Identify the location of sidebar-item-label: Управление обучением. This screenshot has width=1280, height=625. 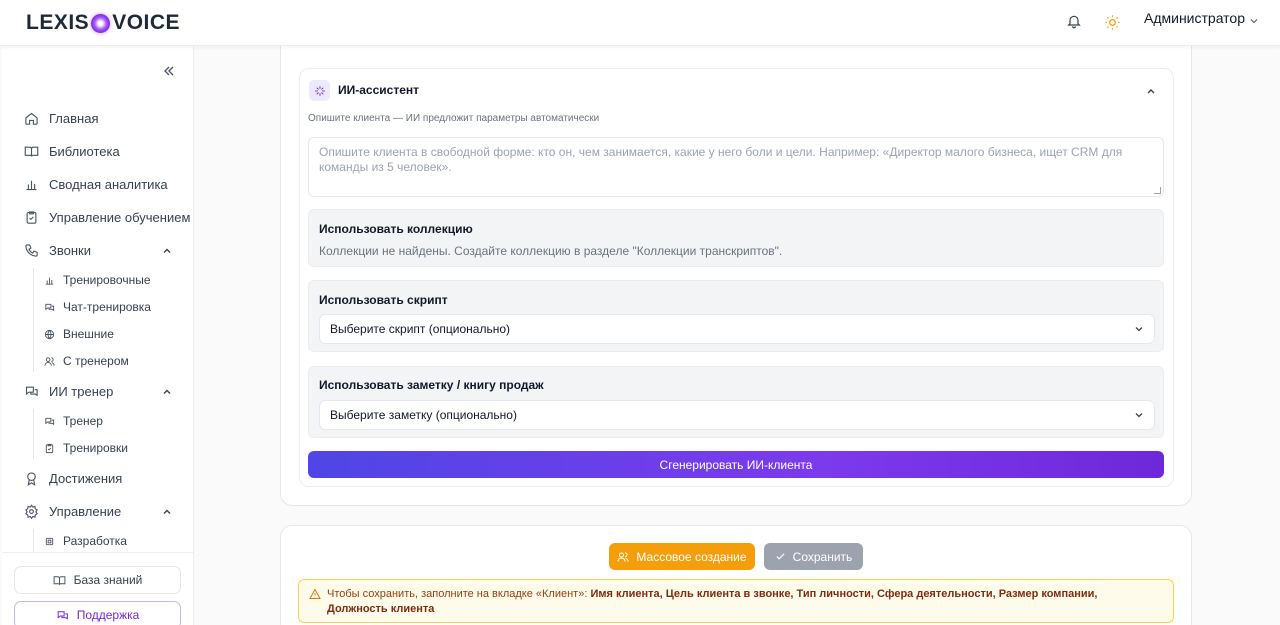
(120, 217).